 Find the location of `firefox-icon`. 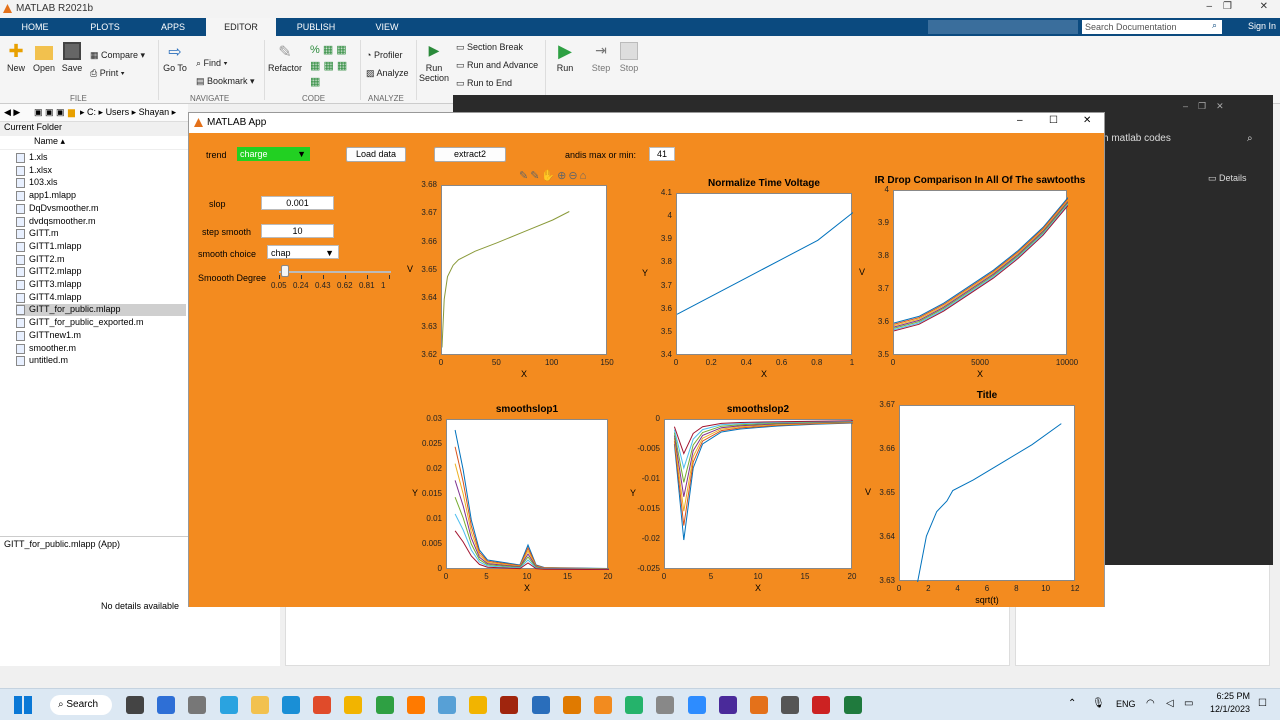

firefox-icon is located at coordinates (415, 705).